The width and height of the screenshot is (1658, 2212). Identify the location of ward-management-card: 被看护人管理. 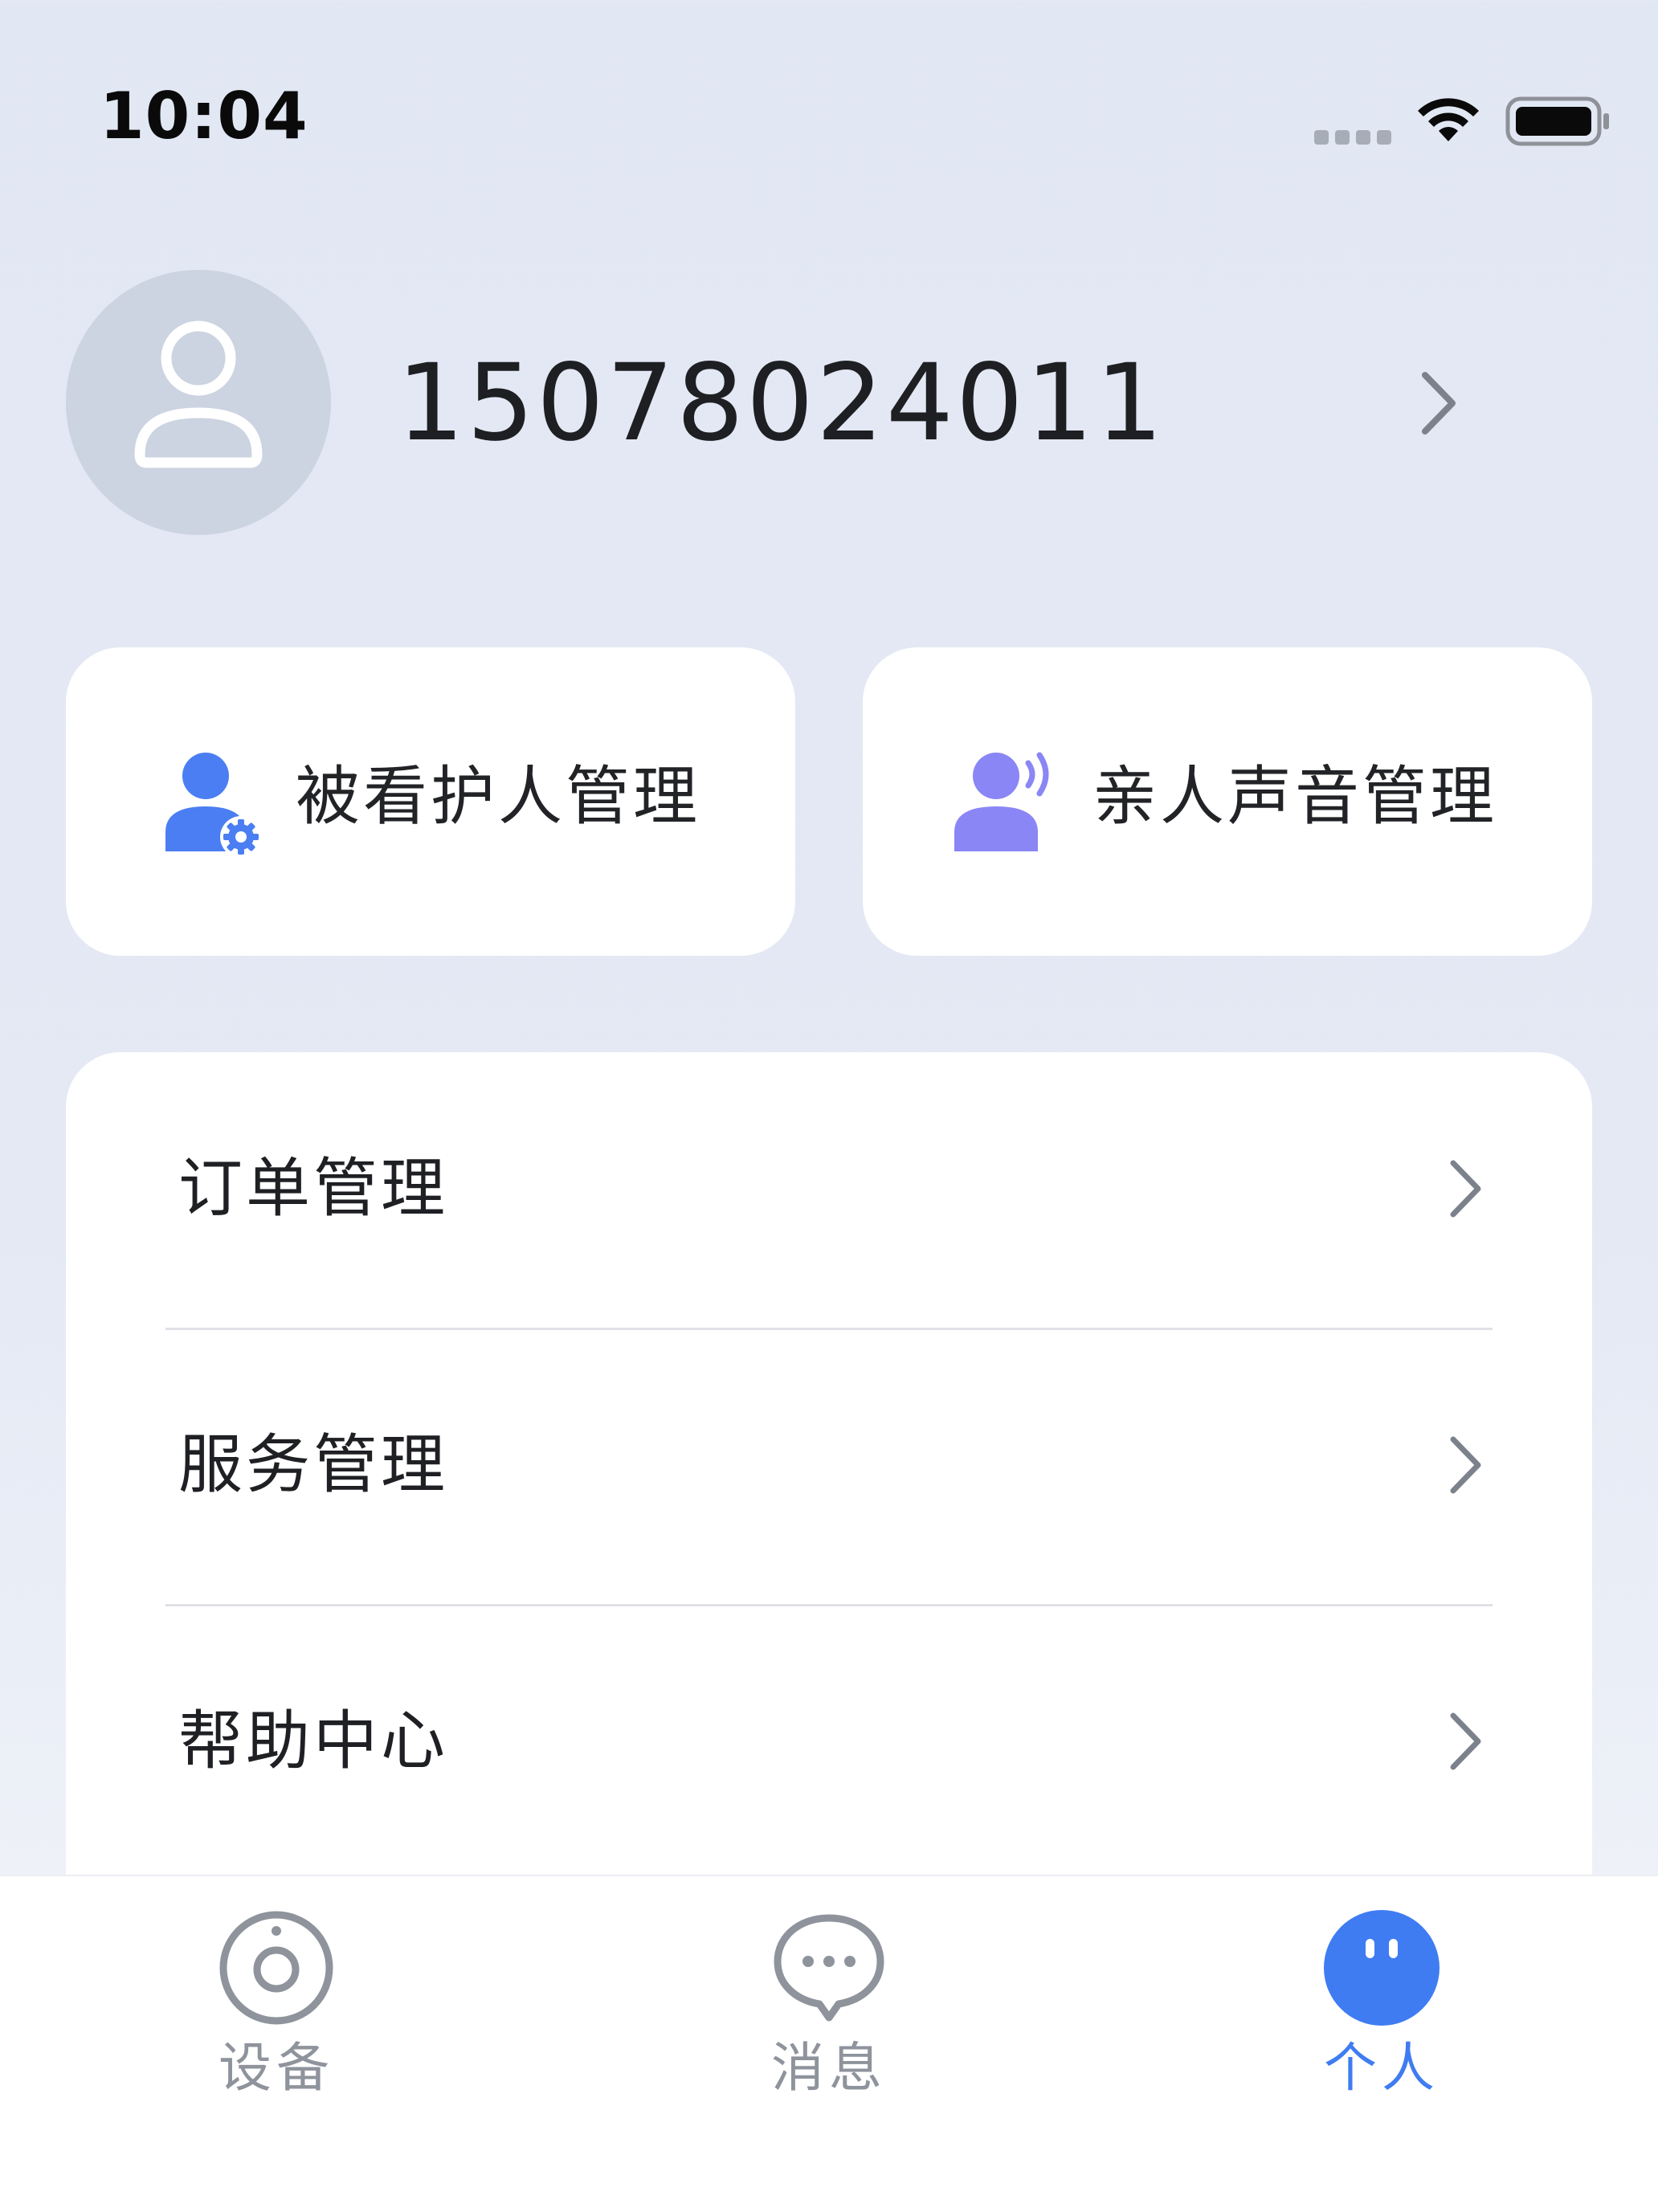
(430, 801).